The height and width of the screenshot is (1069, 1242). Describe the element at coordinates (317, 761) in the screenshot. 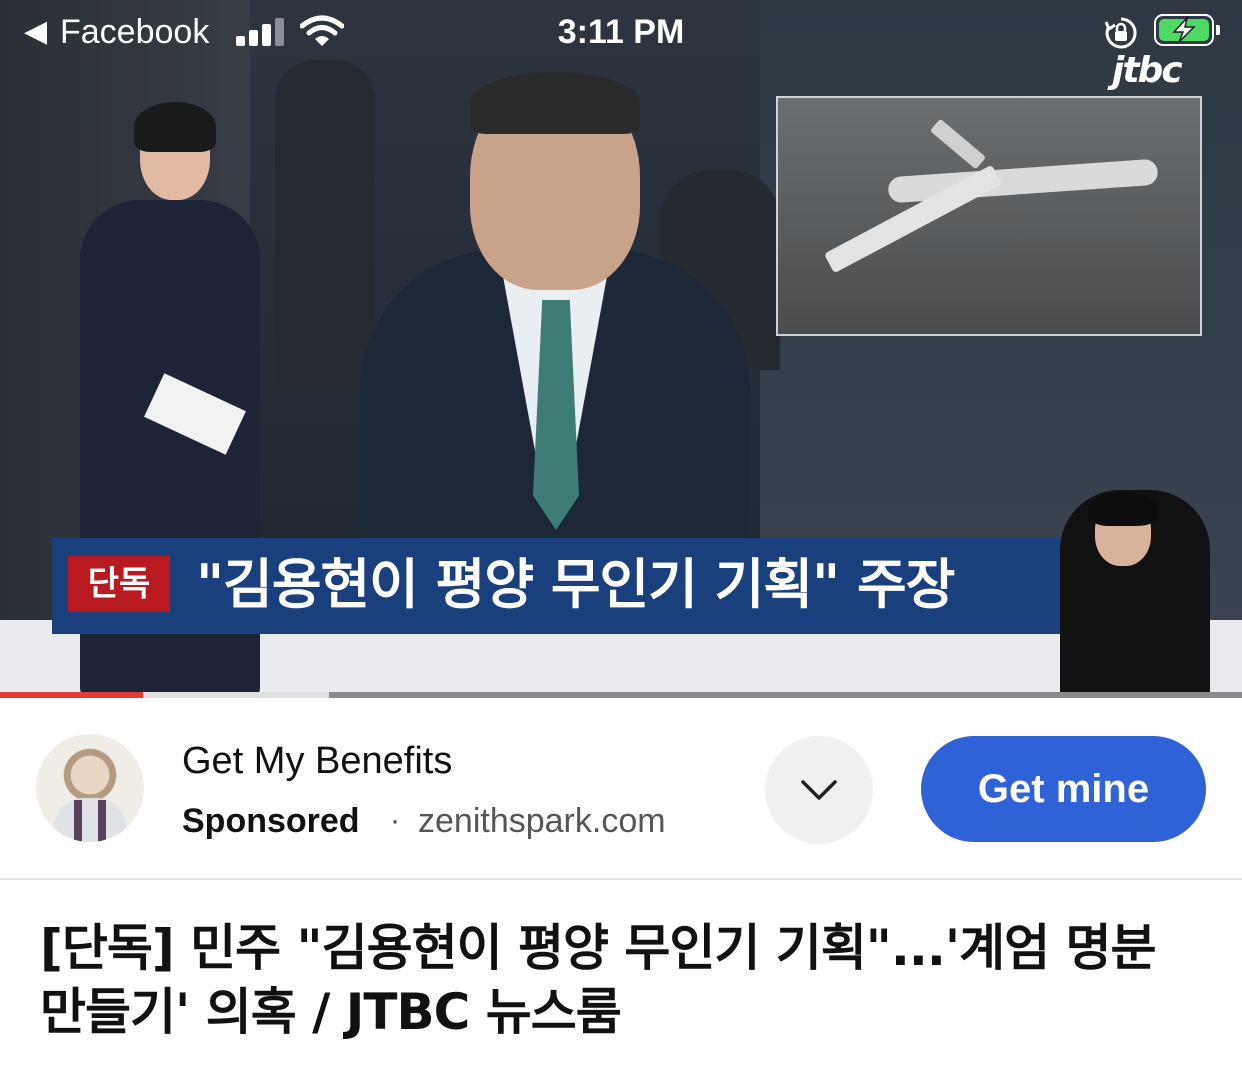

I see `advertiser-name: Get My Benefits` at that location.